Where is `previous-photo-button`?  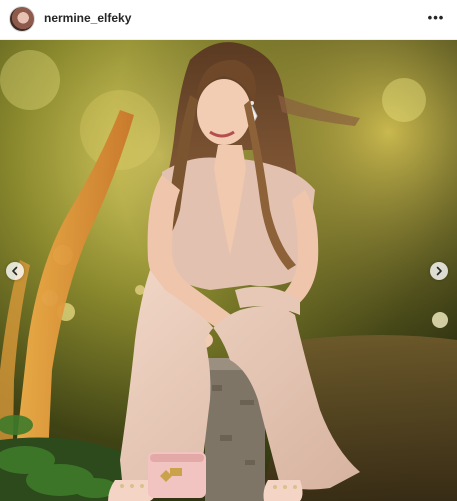
previous-photo-button is located at coordinates (15, 271).